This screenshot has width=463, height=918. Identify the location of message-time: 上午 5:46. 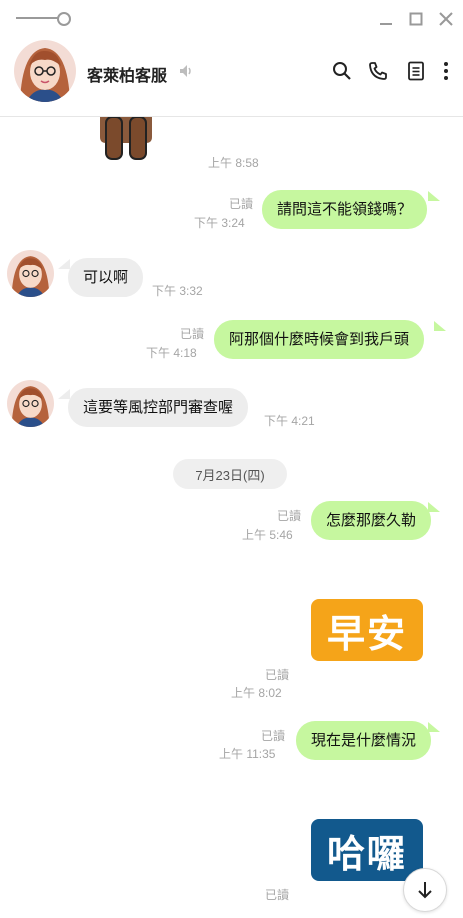
(267, 535).